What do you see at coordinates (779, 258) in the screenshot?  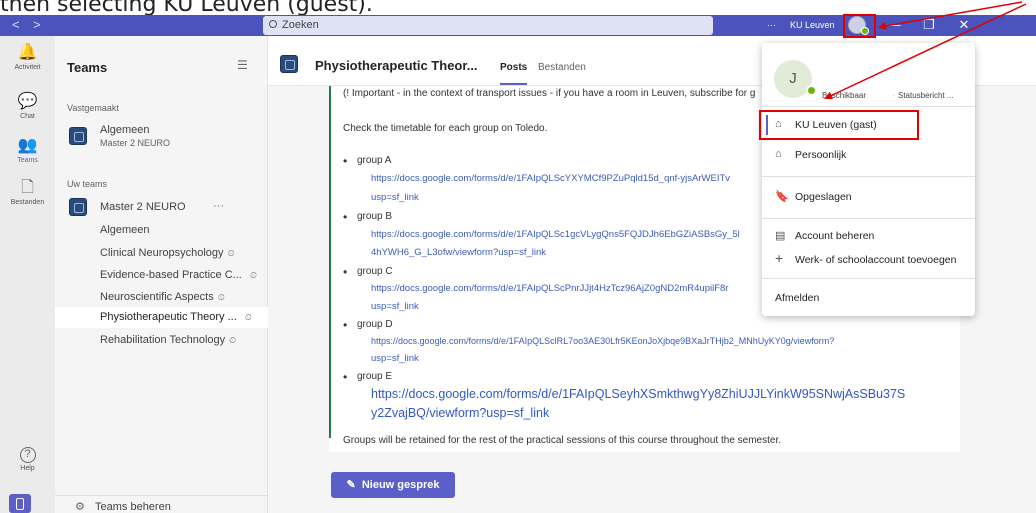 I see `plus-icon: +` at bounding box center [779, 258].